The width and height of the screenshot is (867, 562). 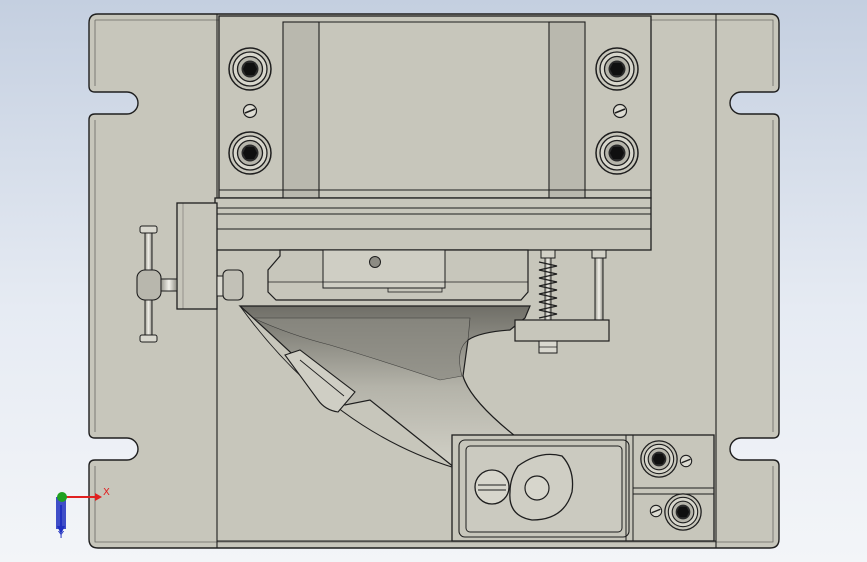 What do you see at coordinates (197, 256) in the screenshot?
I see `left-bracket` at bounding box center [197, 256].